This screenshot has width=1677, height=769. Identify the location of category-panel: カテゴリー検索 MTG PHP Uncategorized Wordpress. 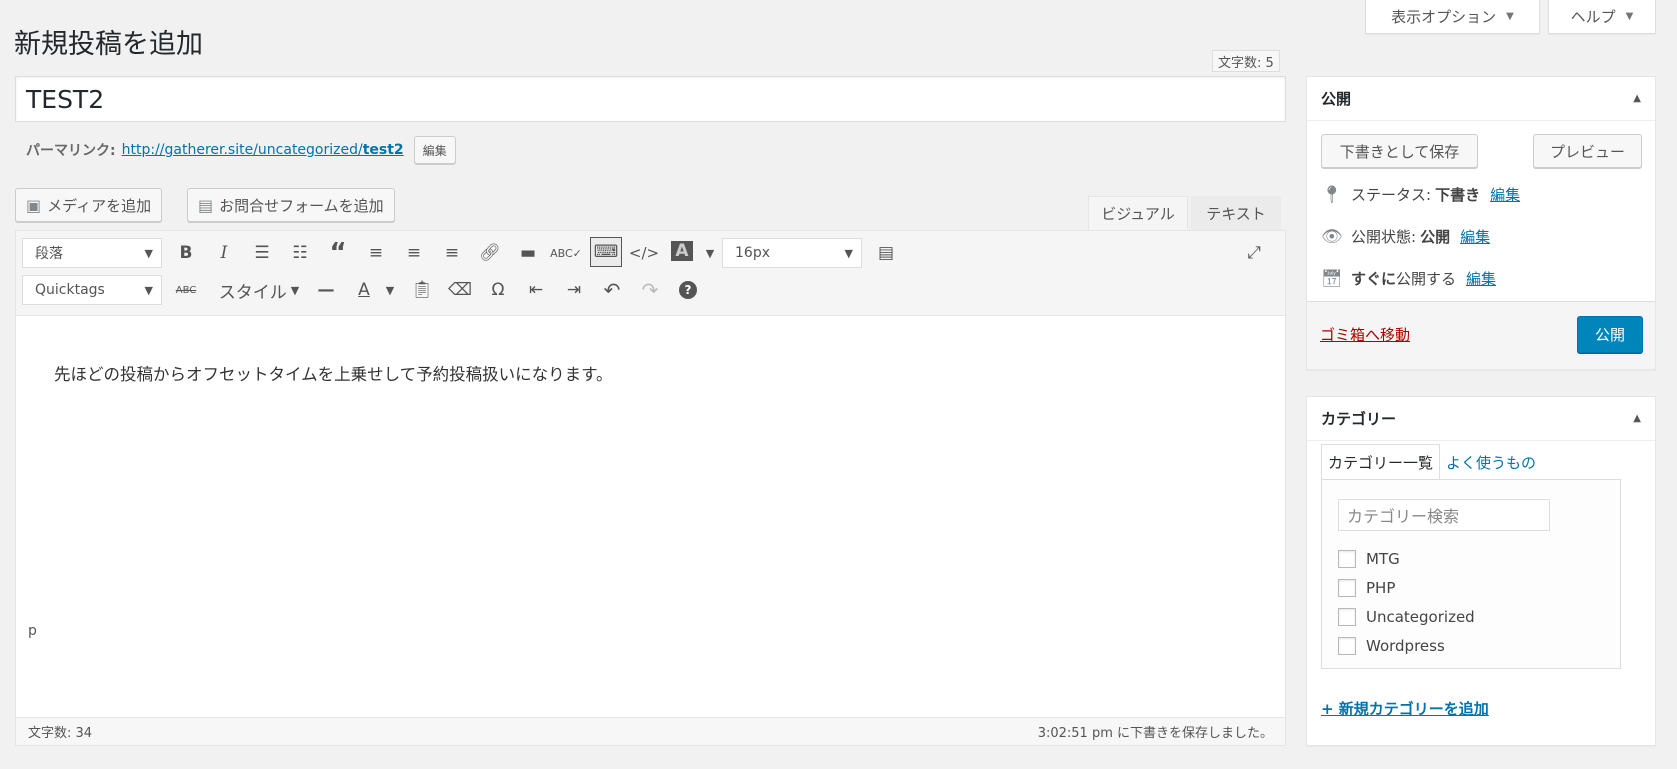
(1471, 574).